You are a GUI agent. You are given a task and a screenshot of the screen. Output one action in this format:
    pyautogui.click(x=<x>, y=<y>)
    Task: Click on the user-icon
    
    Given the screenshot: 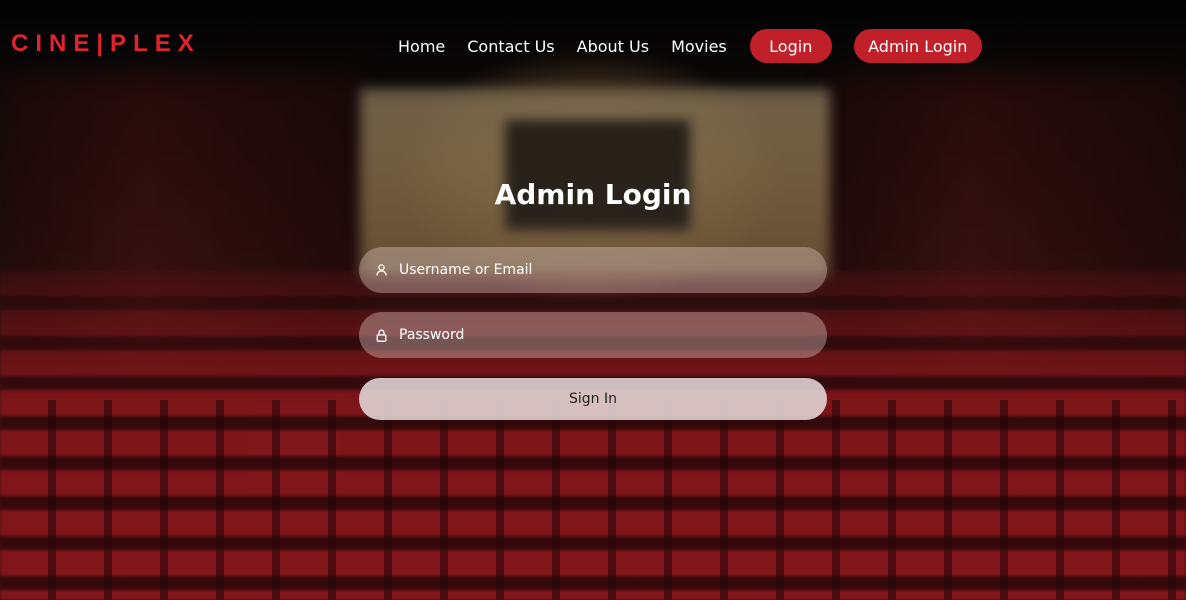 What is the action you would take?
    pyautogui.click(x=381, y=270)
    